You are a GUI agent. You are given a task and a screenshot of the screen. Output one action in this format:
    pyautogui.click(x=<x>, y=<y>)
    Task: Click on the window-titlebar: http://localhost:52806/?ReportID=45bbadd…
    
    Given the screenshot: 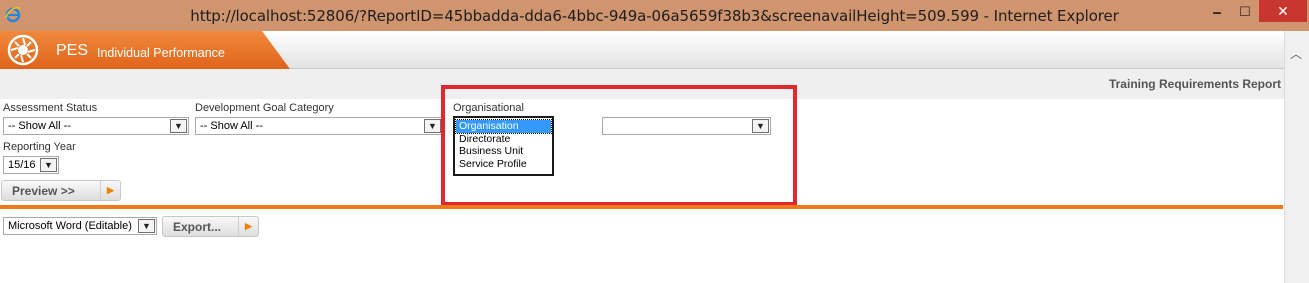 What is the action you would take?
    pyautogui.click(x=654, y=15)
    